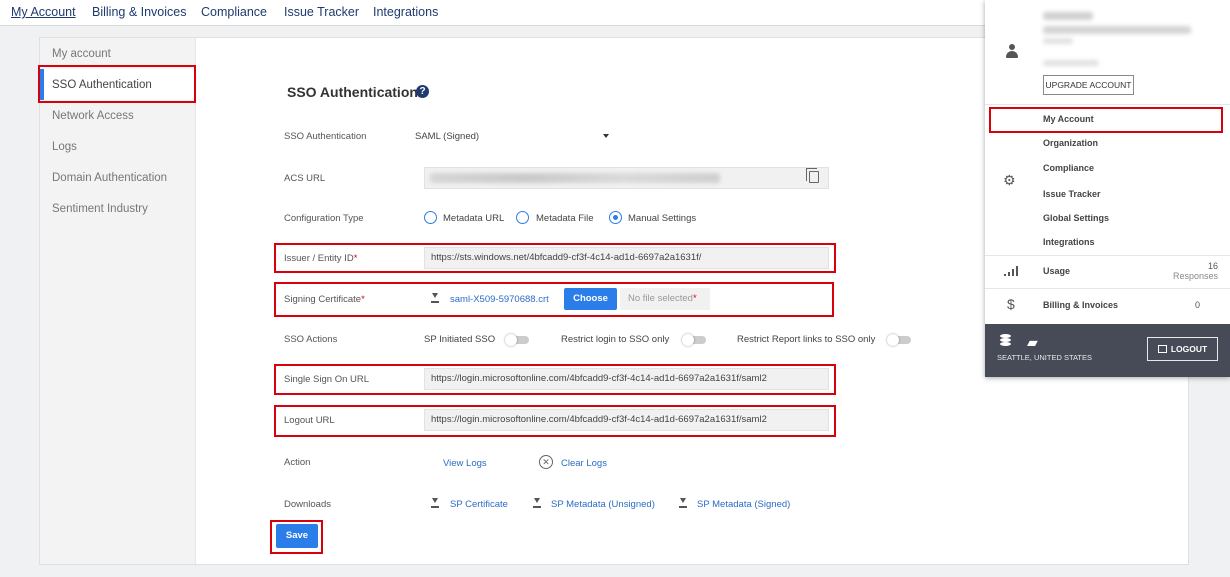 The width and height of the screenshot is (1230, 577). Describe the element at coordinates (1068, 16) in the screenshot. I see `redacted-name` at that location.